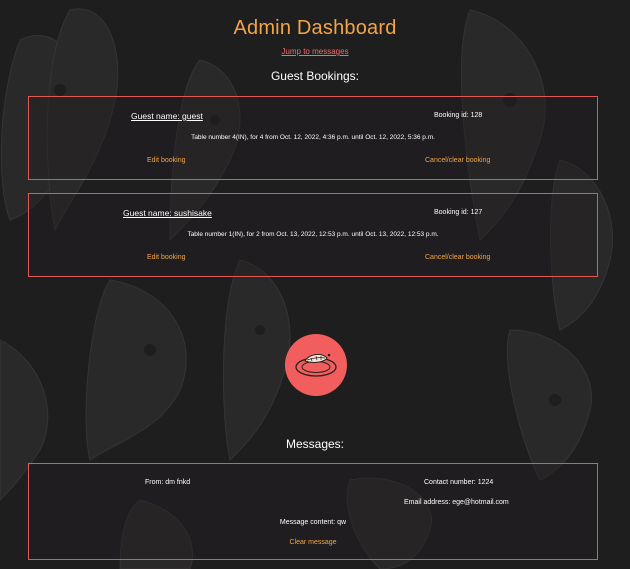  I want to click on jump-to-messages-link: Jump to messages, so click(314, 51).